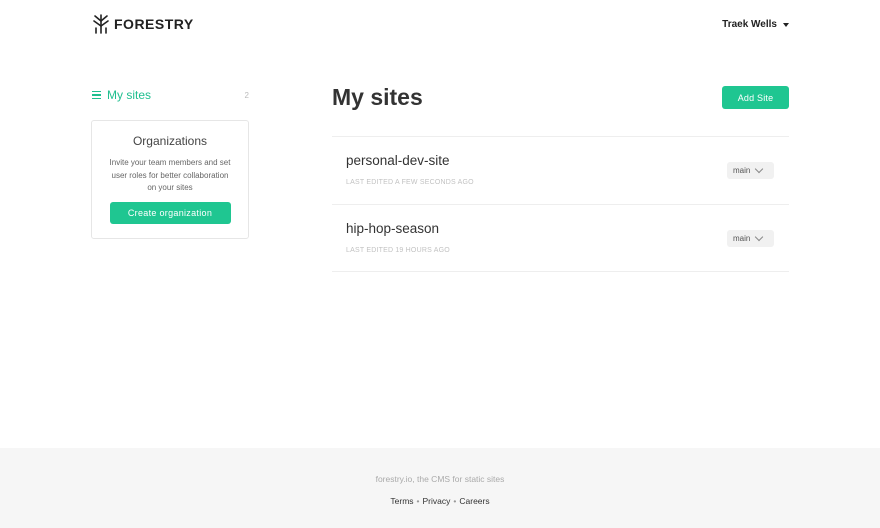 The width and height of the screenshot is (880, 528). Describe the element at coordinates (755, 97) in the screenshot. I see `add-site-button: Add Site` at that location.